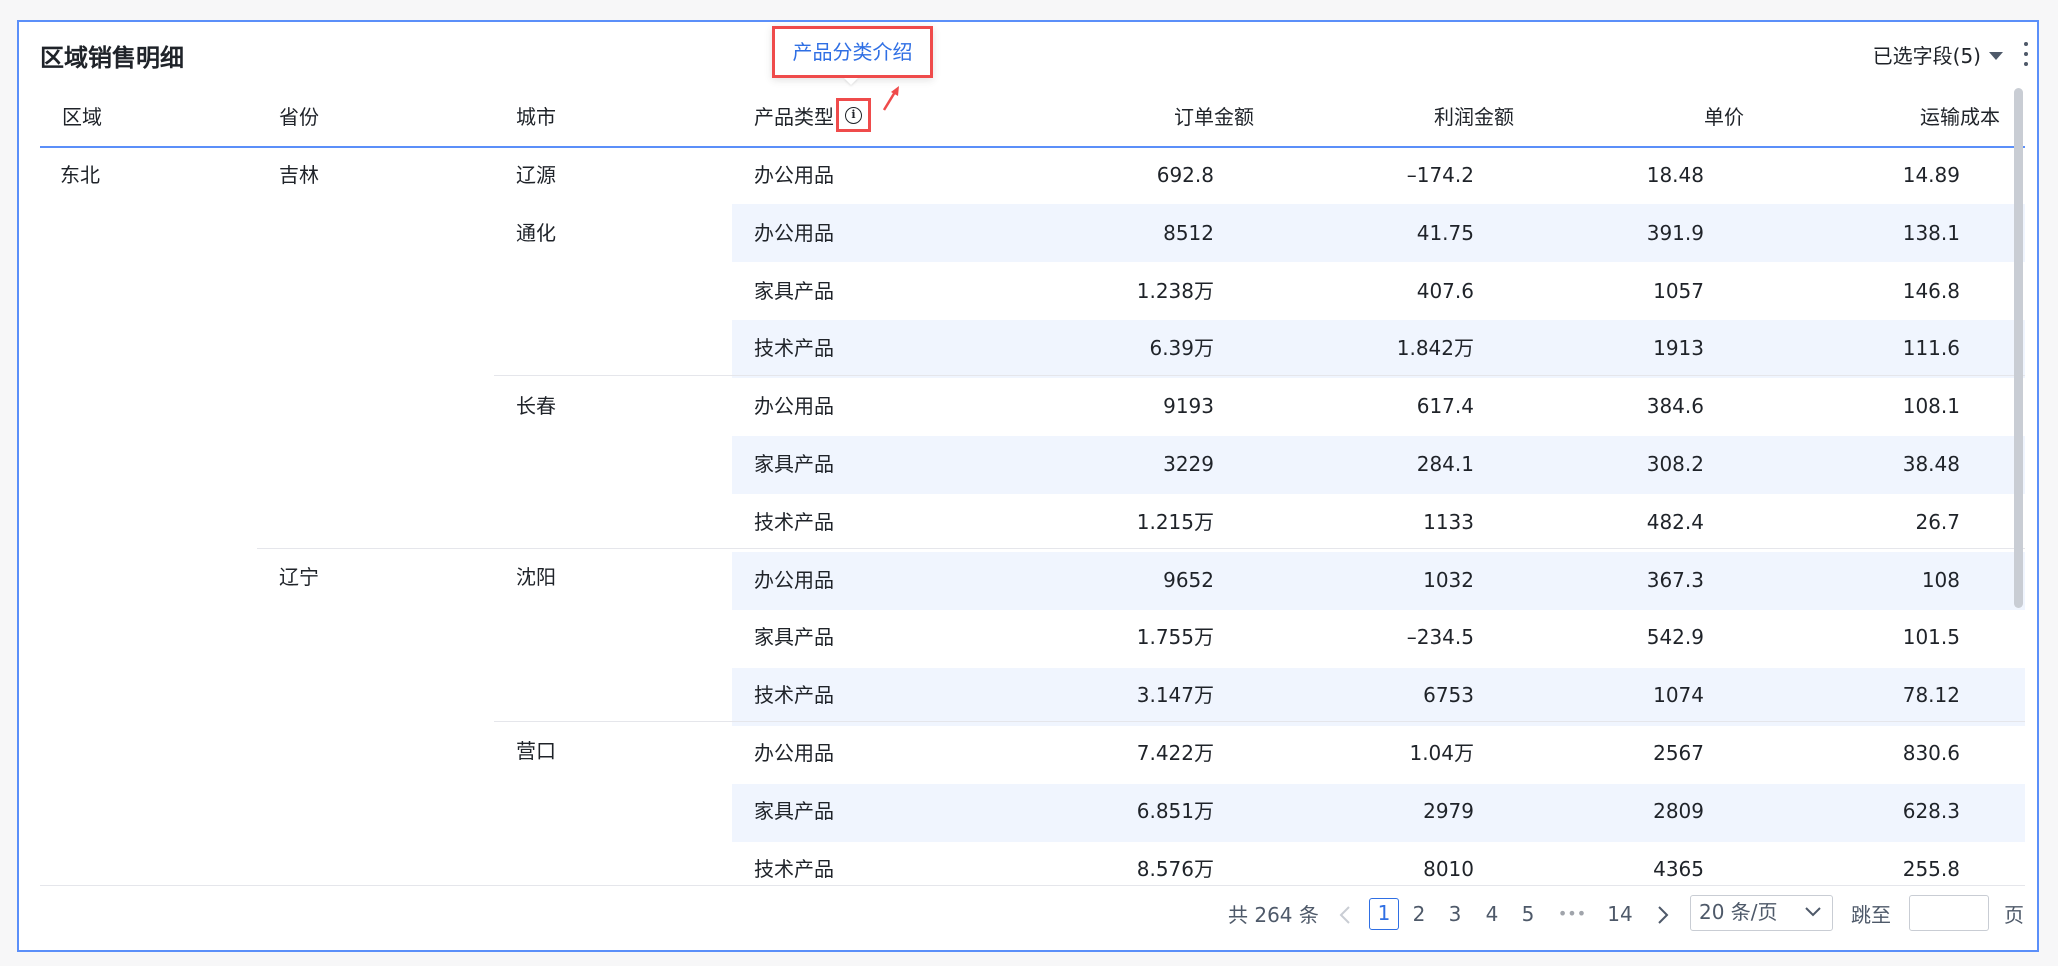 The width and height of the screenshot is (2058, 966). What do you see at coordinates (1931, 406) in the screenshot?
I see `cell-shipping-cost: 108.1` at bounding box center [1931, 406].